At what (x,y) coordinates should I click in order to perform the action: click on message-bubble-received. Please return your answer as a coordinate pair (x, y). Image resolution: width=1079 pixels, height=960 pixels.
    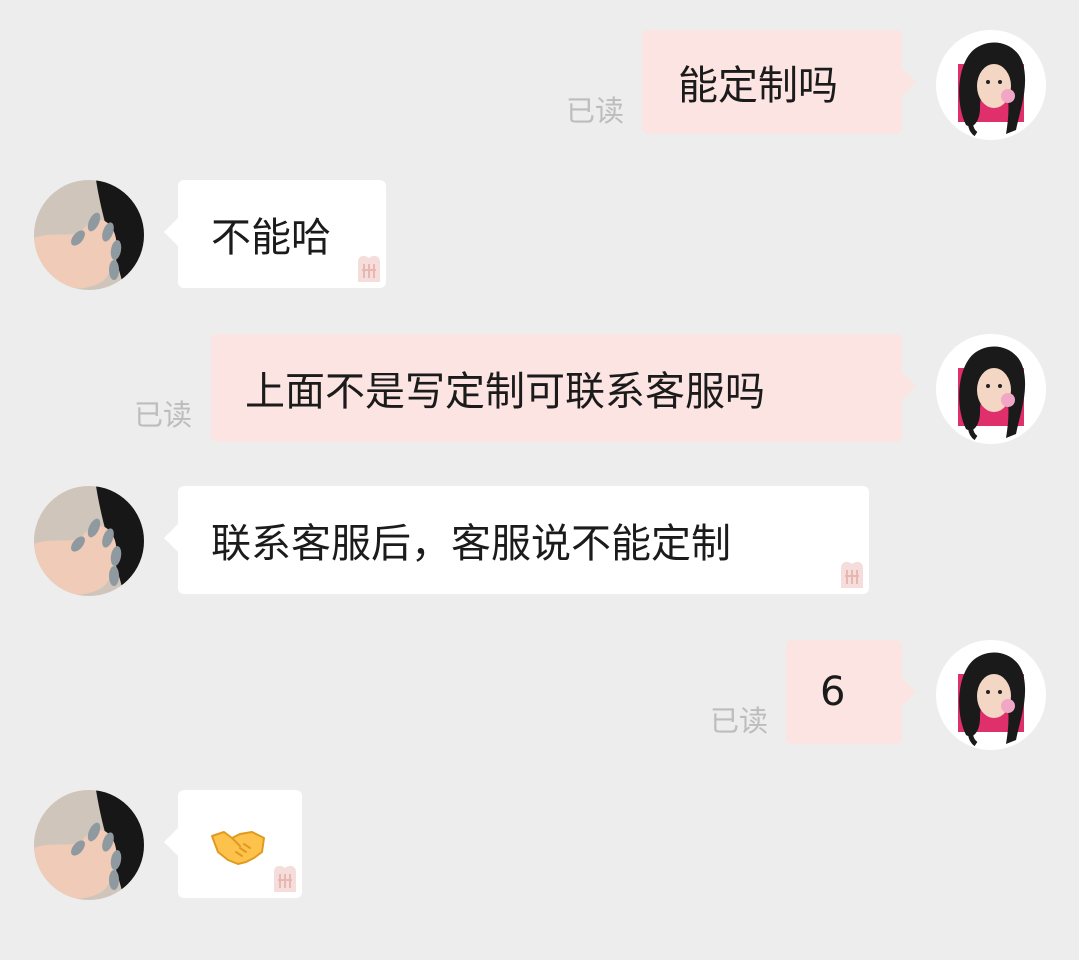
    Looking at the image, I should click on (233, 844).